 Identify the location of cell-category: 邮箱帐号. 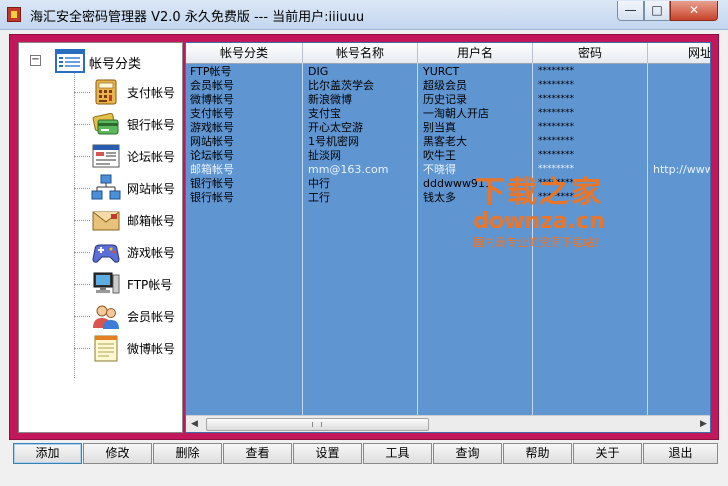
(212, 169).